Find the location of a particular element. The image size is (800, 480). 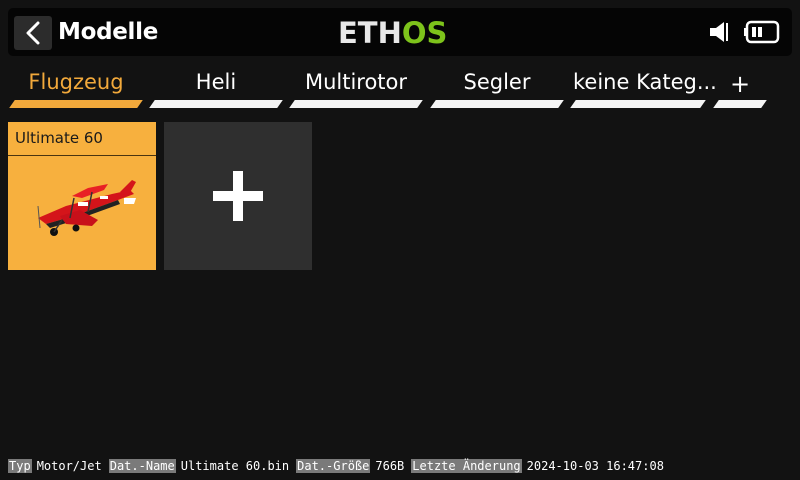

top-bar: Modelle ETHOS is located at coordinates (400, 32).